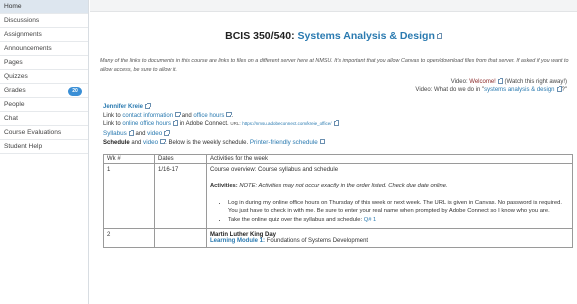 The width and height of the screenshot is (577, 304). Describe the element at coordinates (44, 77) in the screenshot. I see `sidebar-item-quizzes: Quizzes` at that location.